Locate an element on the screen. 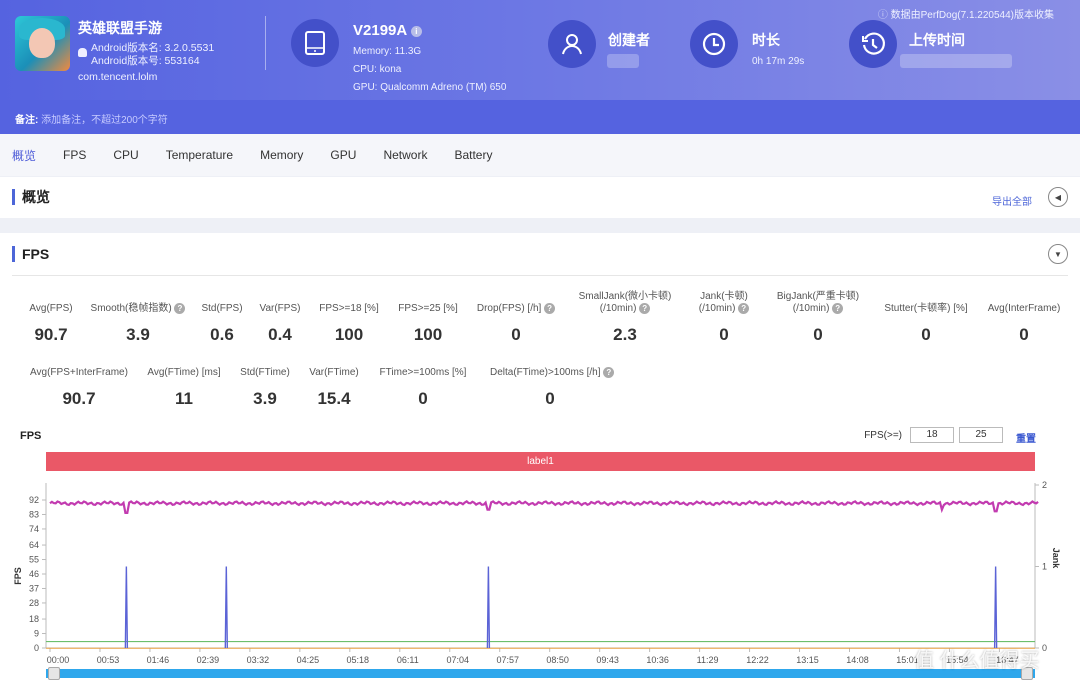 The height and width of the screenshot is (686, 1080). device-gpu: GPU: Qualcomm Adreno (TM) 650 is located at coordinates (430, 87).